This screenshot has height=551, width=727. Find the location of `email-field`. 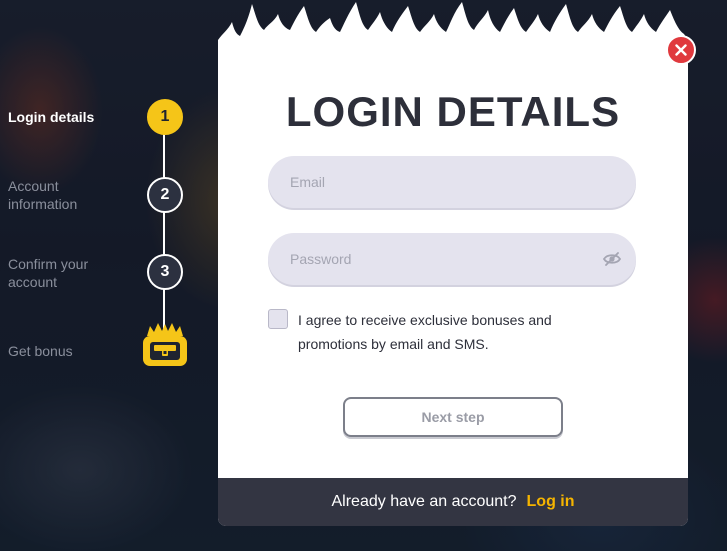

email-field is located at coordinates (452, 182).